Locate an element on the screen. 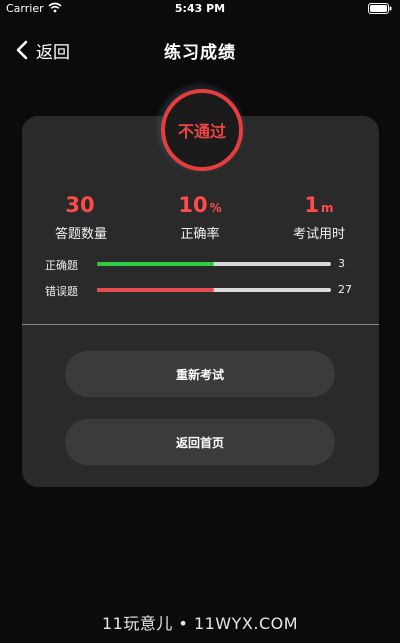 Image resolution: width=400 pixels, height=643 pixels. correct-progress-row: 正确题 3 is located at coordinates (205, 265).